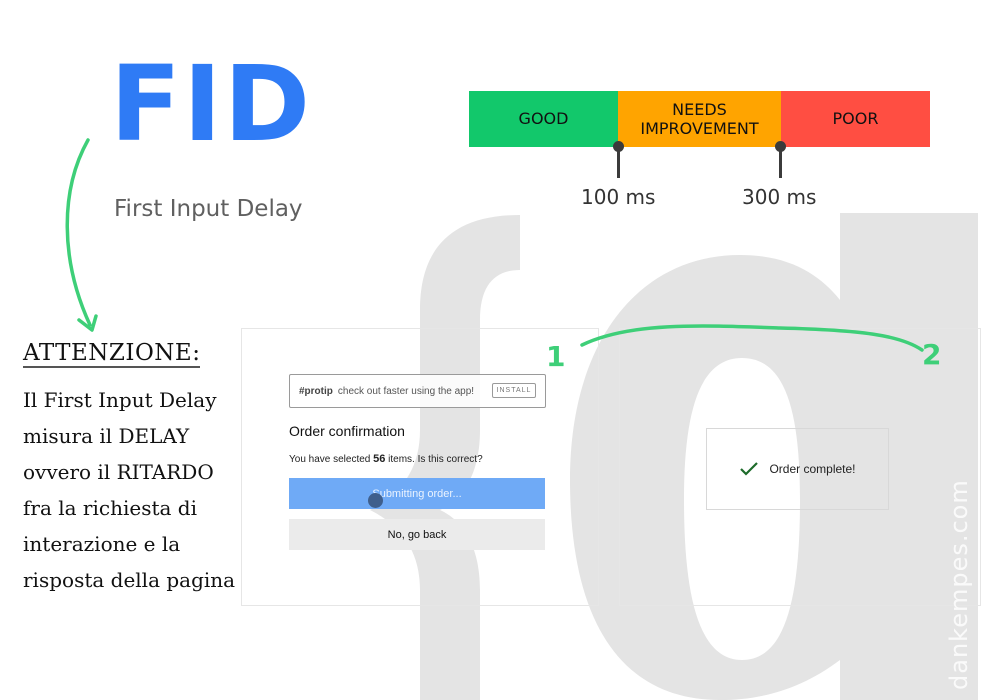 The image size is (1000, 700). Describe the element at coordinates (211, 104) in the screenshot. I see `fid-title: FID` at that location.